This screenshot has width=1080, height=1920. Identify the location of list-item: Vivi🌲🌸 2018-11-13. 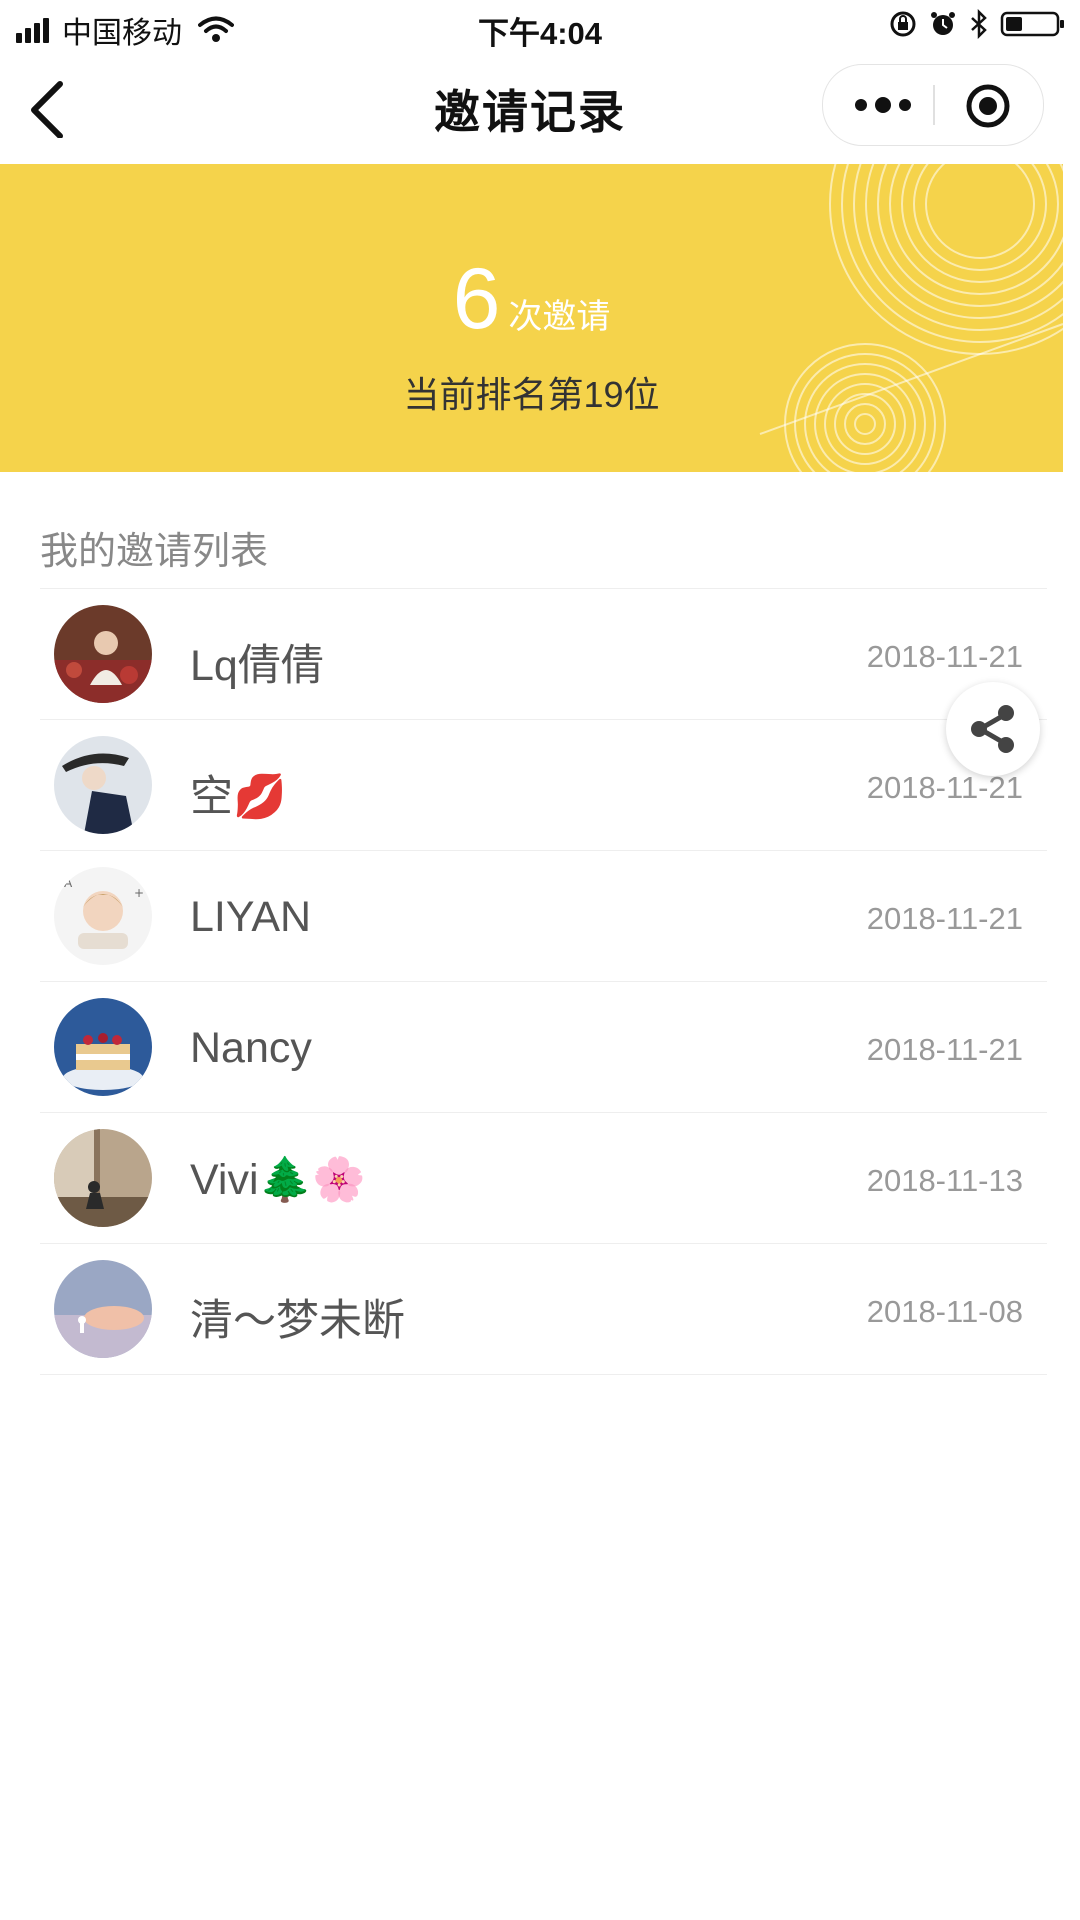
(543, 1177).